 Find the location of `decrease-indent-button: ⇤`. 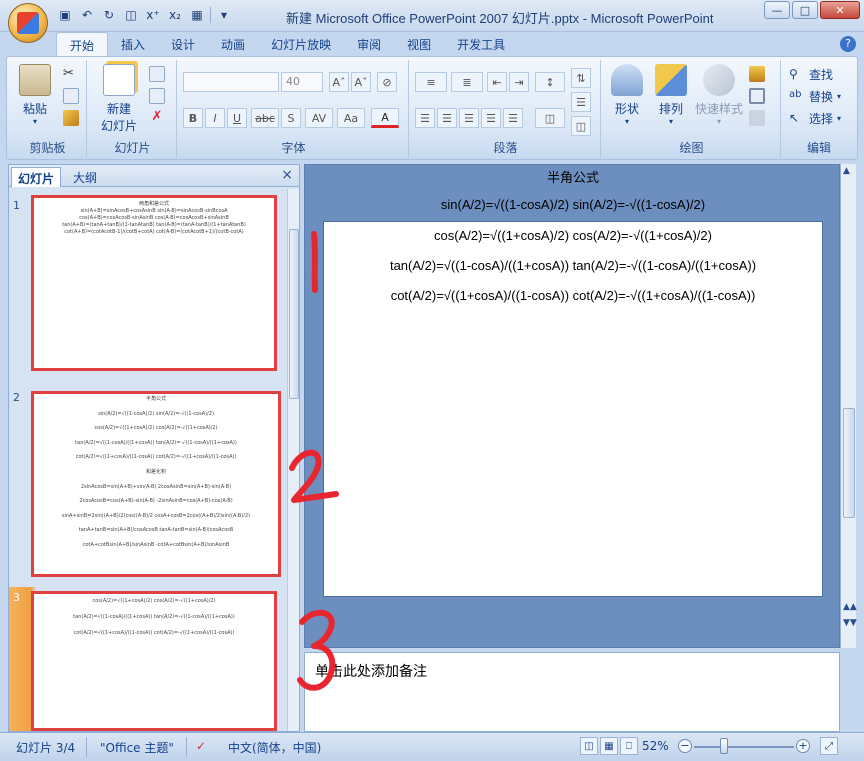

decrease-indent-button: ⇤ is located at coordinates (497, 82).